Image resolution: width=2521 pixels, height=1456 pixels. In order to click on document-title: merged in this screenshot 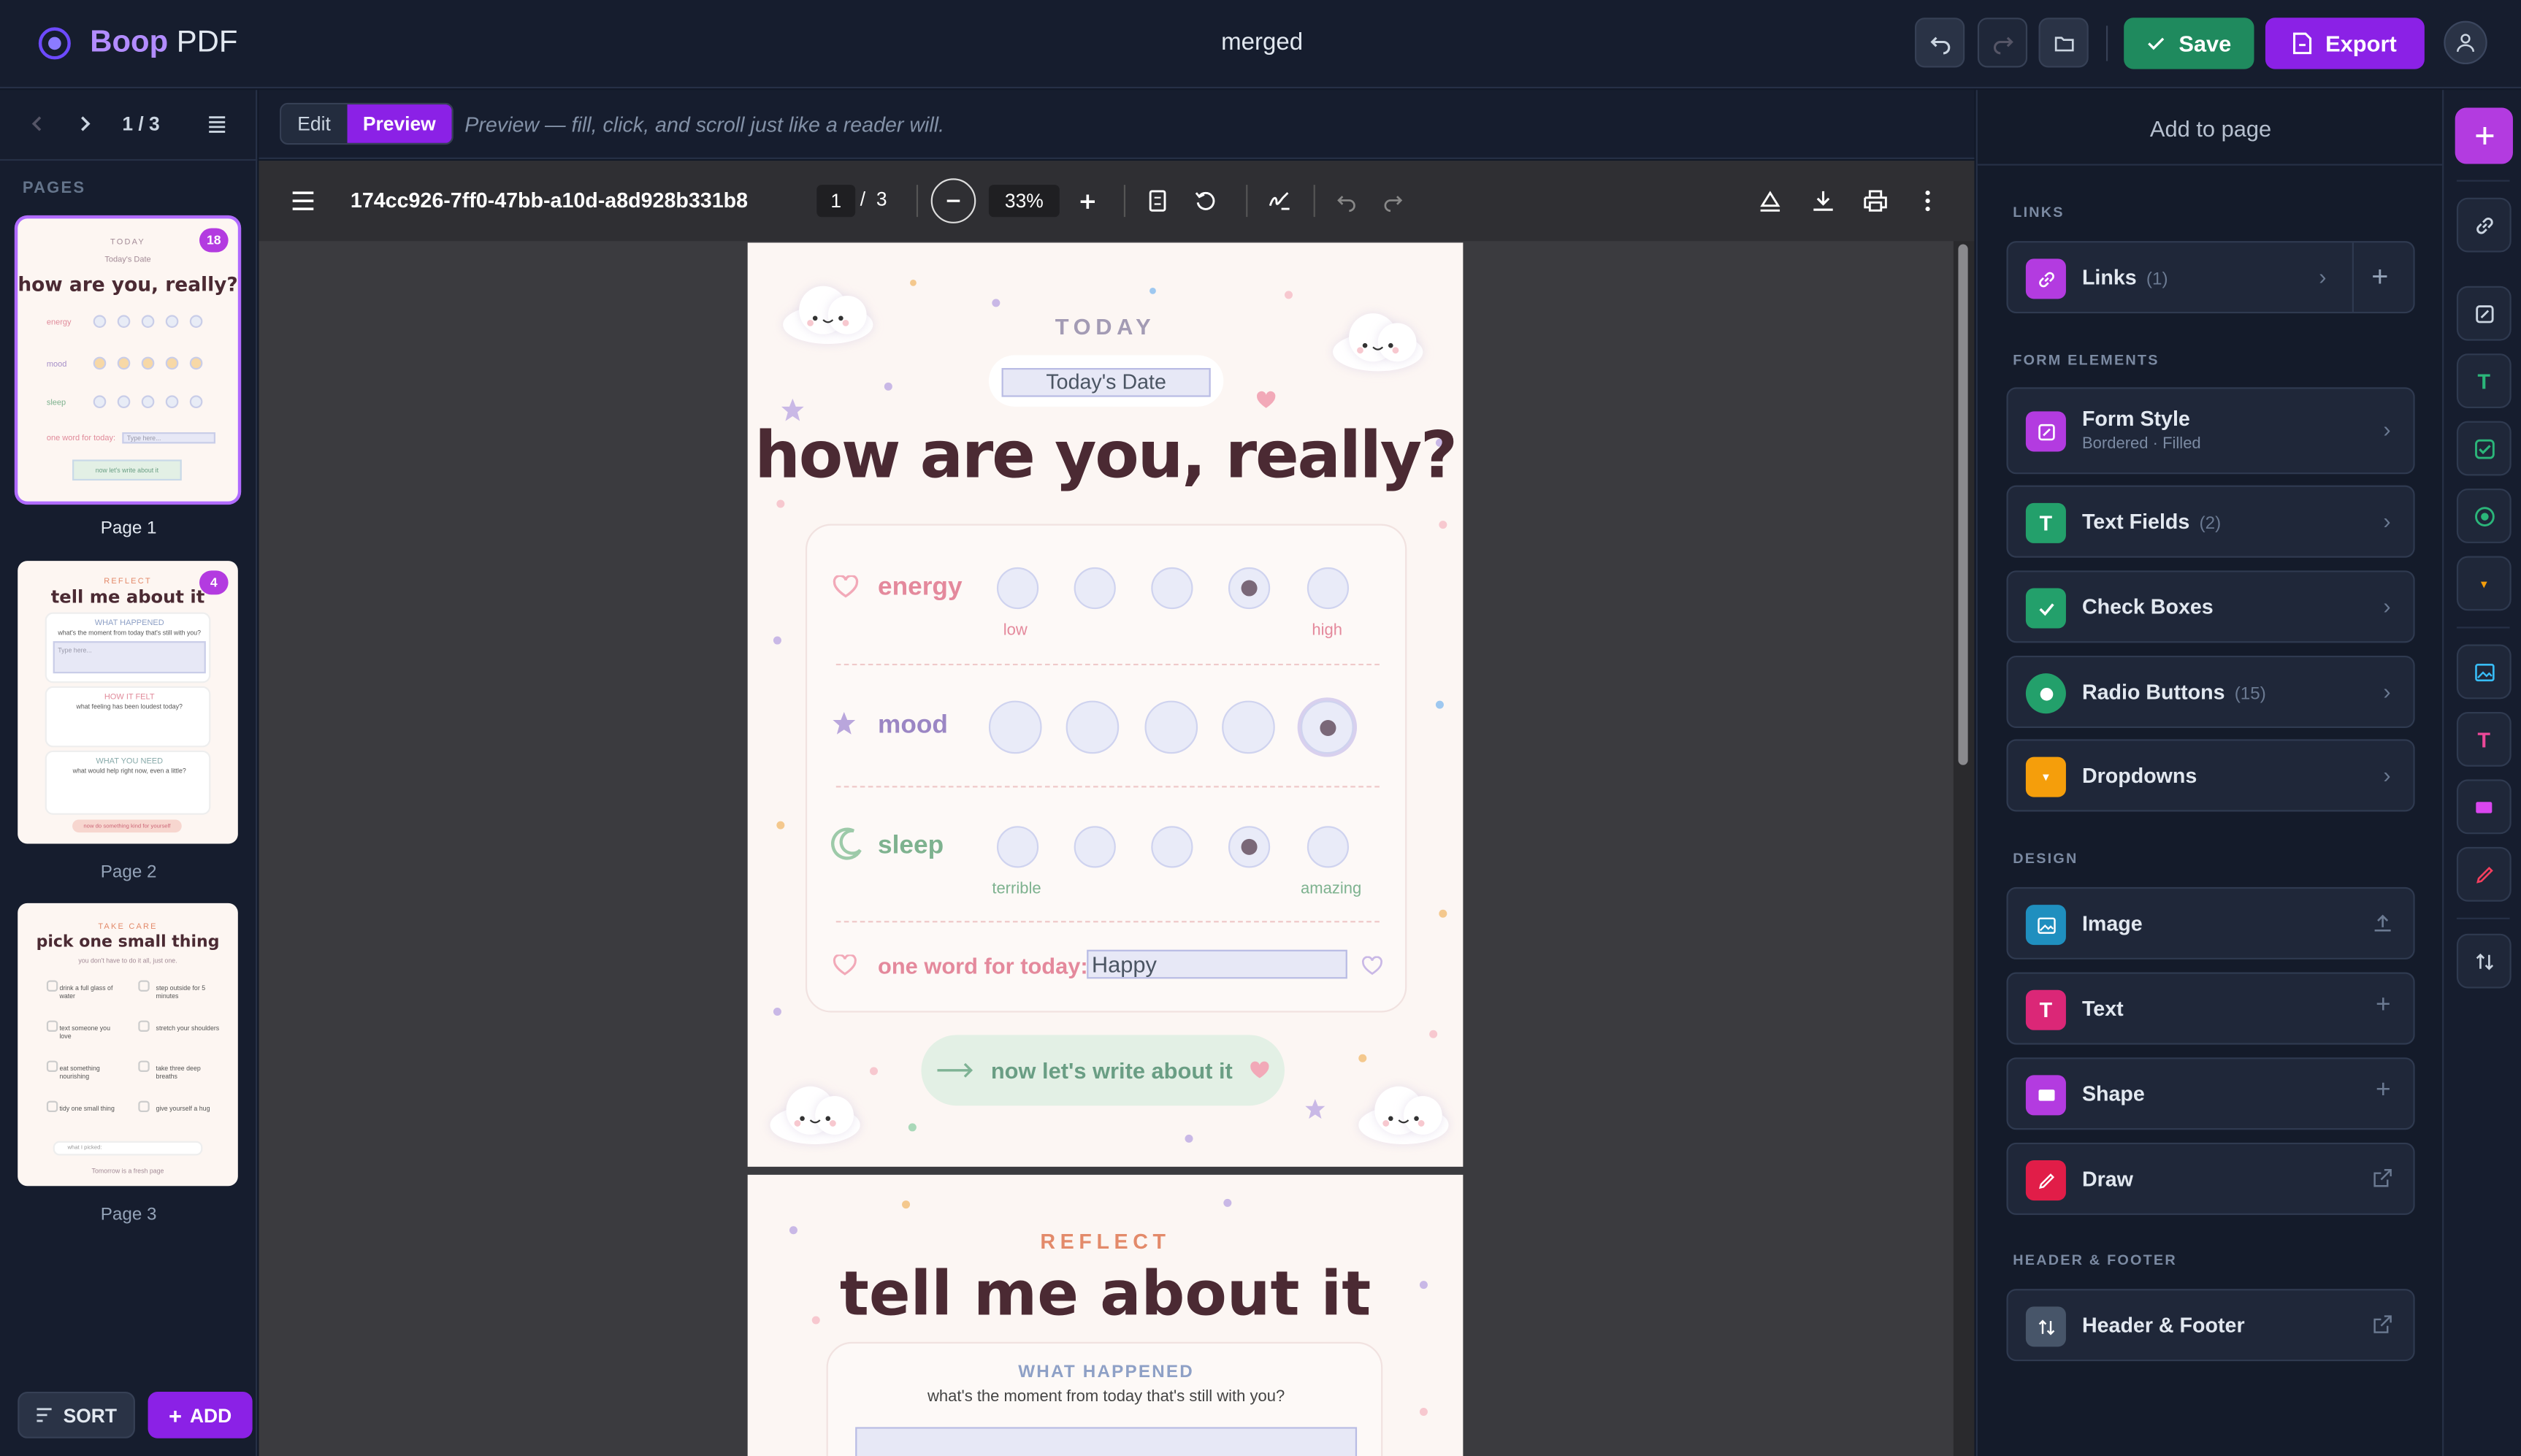, I will do `click(1262, 42)`.